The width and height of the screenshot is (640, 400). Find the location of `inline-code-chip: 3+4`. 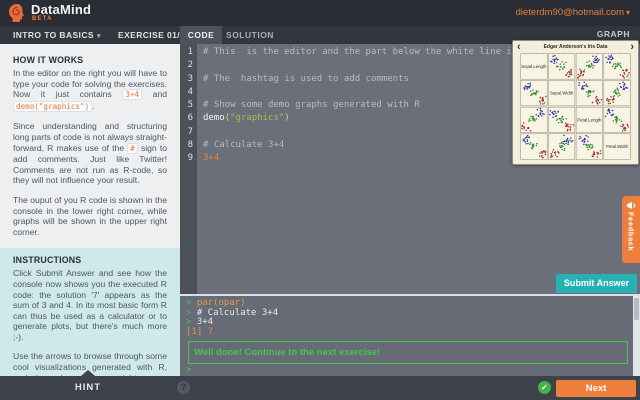

inline-code-chip: 3+4 is located at coordinates (132, 95).